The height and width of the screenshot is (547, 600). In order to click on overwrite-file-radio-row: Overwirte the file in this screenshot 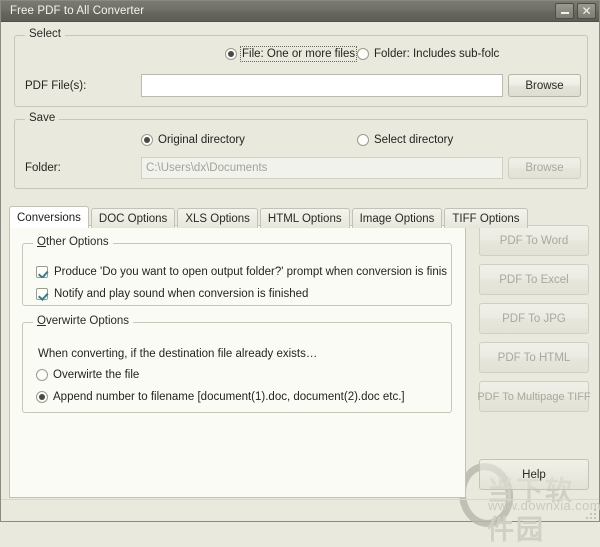, I will do `click(87, 375)`.